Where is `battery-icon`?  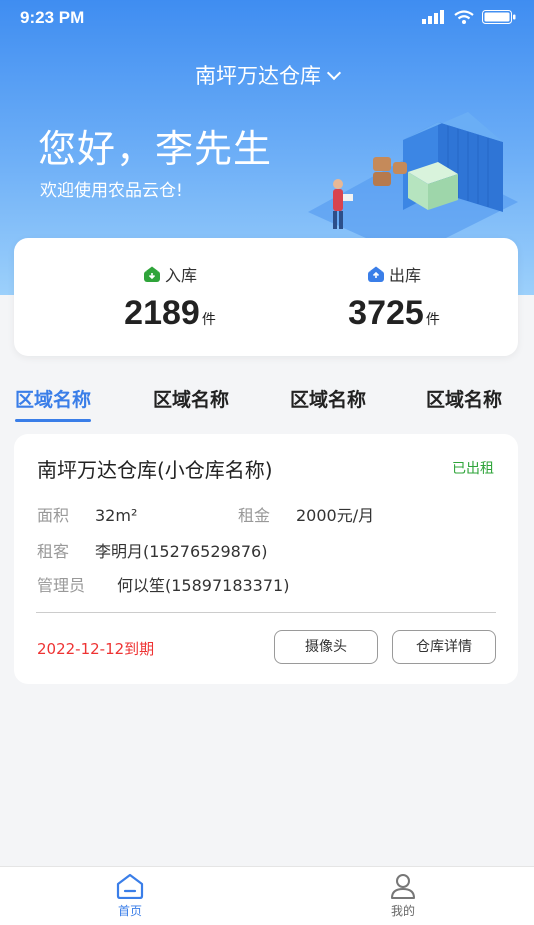 battery-icon is located at coordinates (499, 17).